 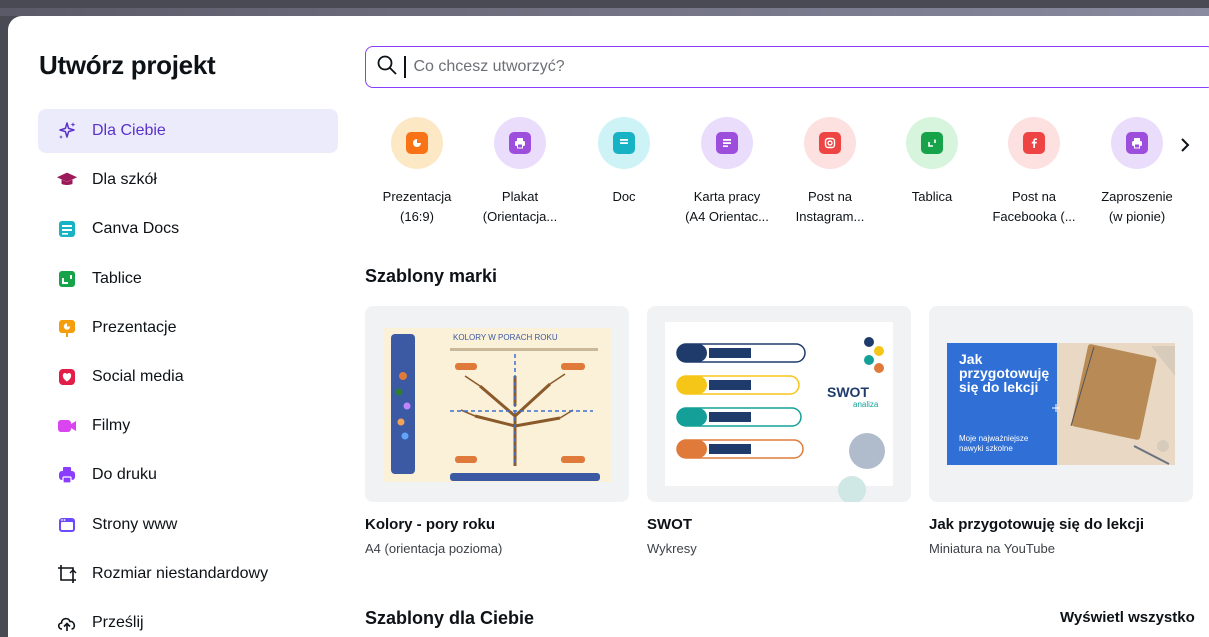 What do you see at coordinates (188, 131) in the screenshot?
I see `sidebar-item-dla-ciebie: Dla Ciebie` at bounding box center [188, 131].